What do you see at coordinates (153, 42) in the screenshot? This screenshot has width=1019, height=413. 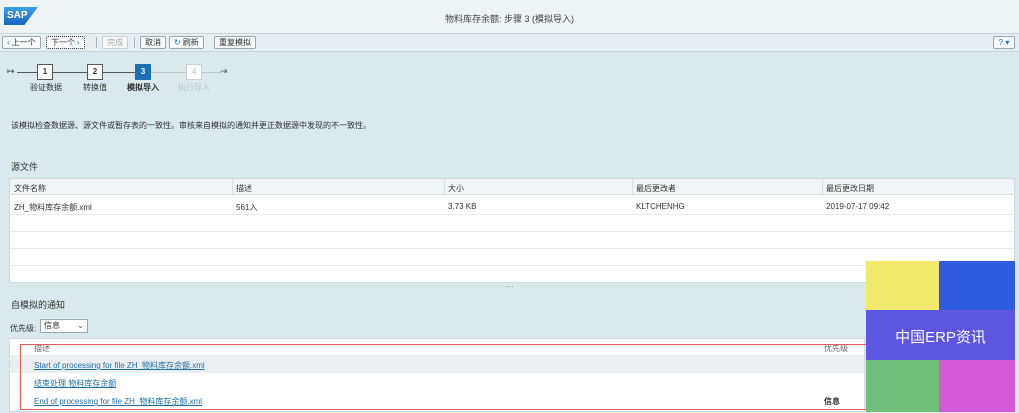 I see `cancel-button: 取消` at bounding box center [153, 42].